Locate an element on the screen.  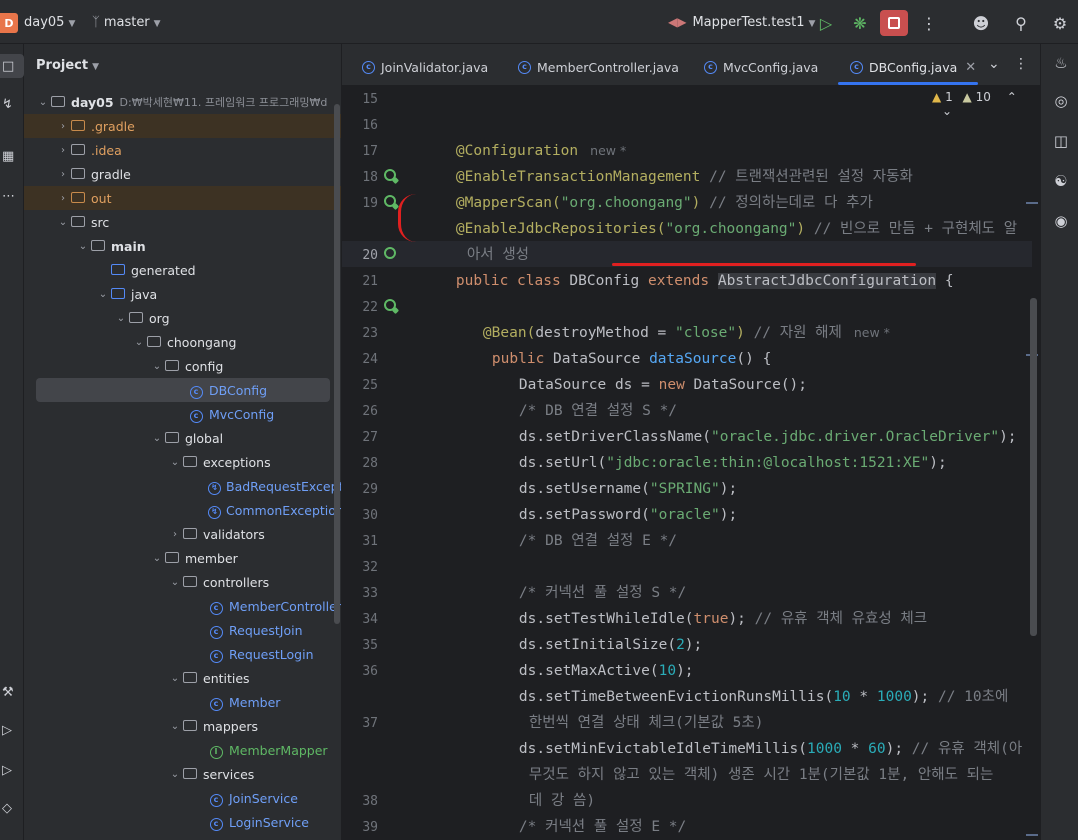
tree-item-requestlogin: c RequestLogin is located at coordinates (182, 654).